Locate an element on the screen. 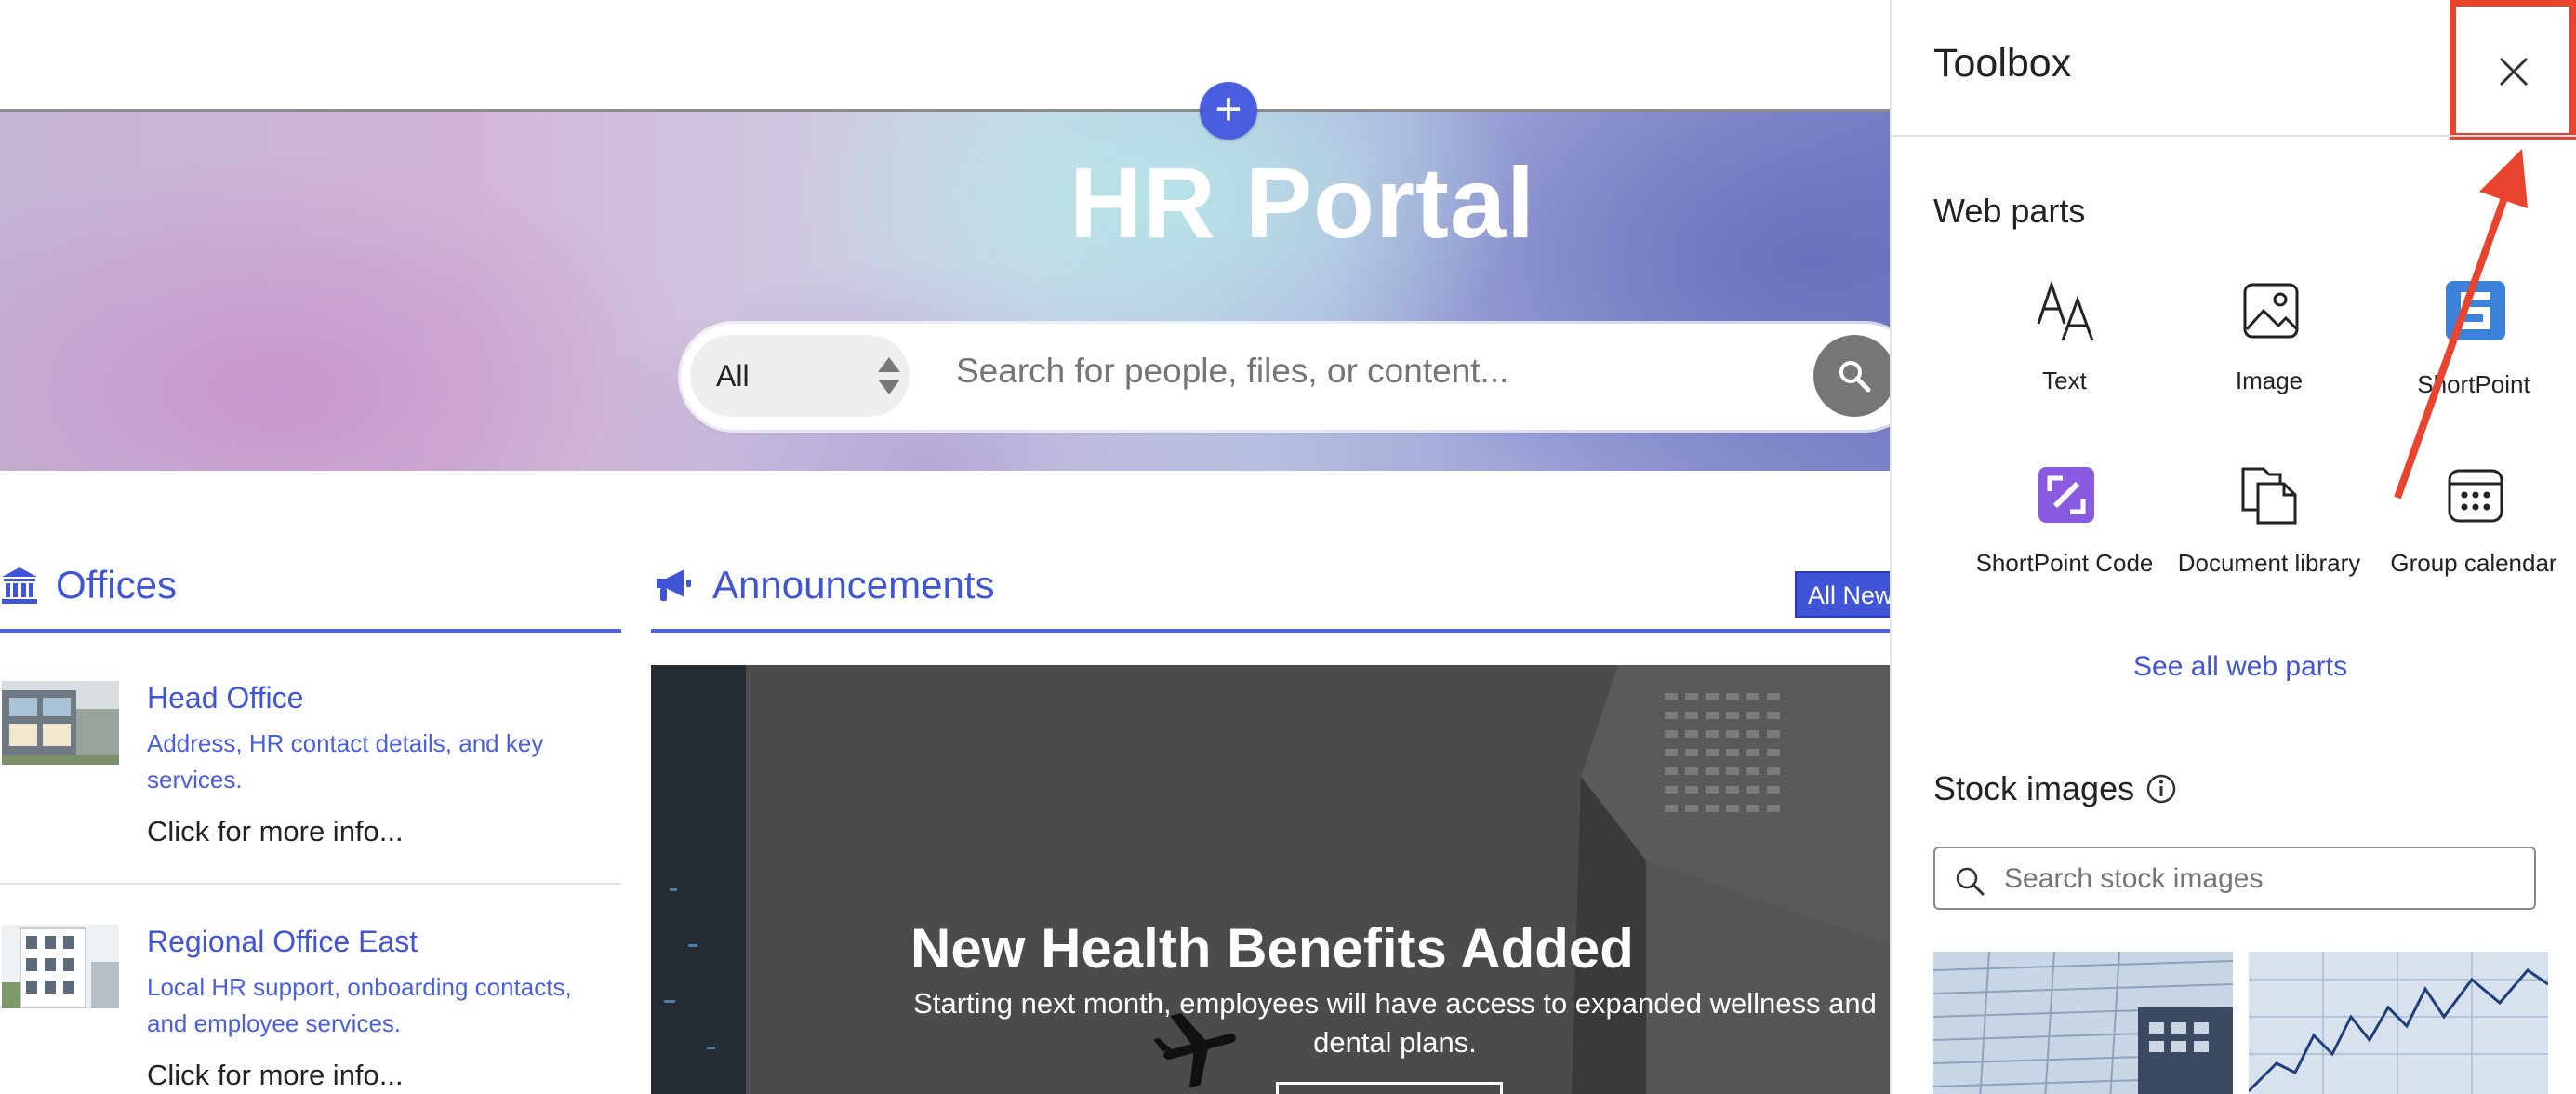 The width and height of the screenshot is (2576, 1094). stock-search-box is located at coordinates (2234, 878).